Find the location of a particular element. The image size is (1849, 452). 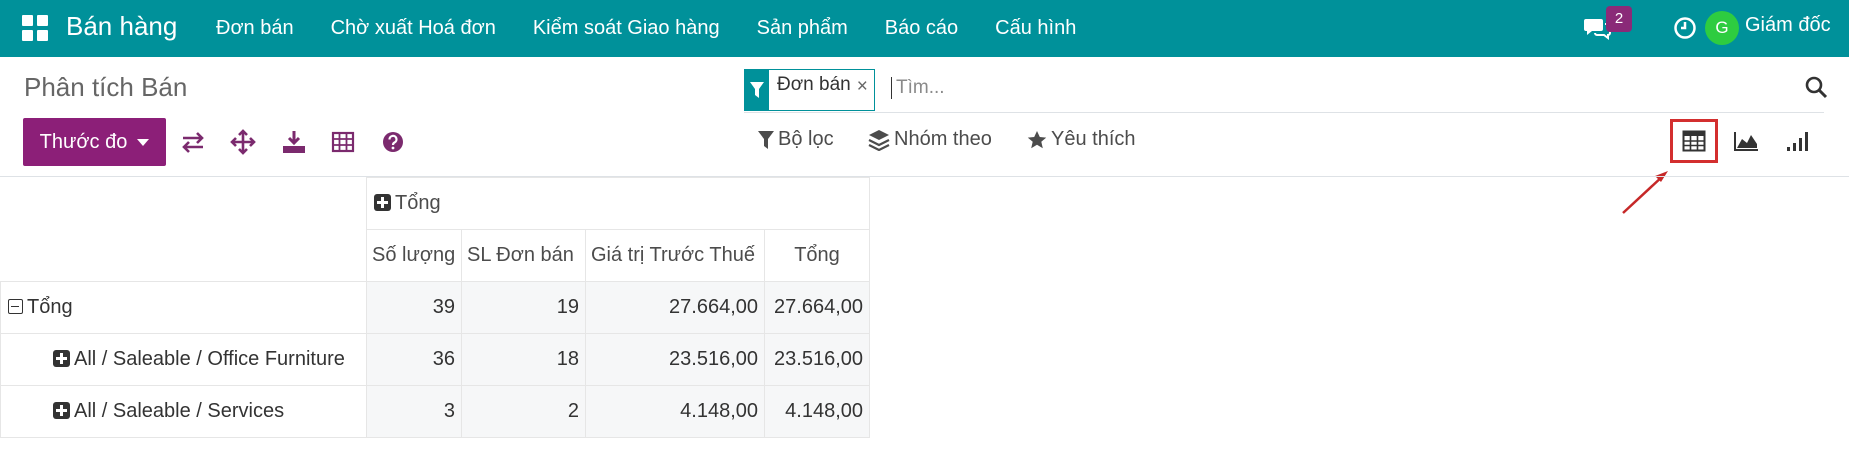

pivot-corner is located at coordinates (183, 229).